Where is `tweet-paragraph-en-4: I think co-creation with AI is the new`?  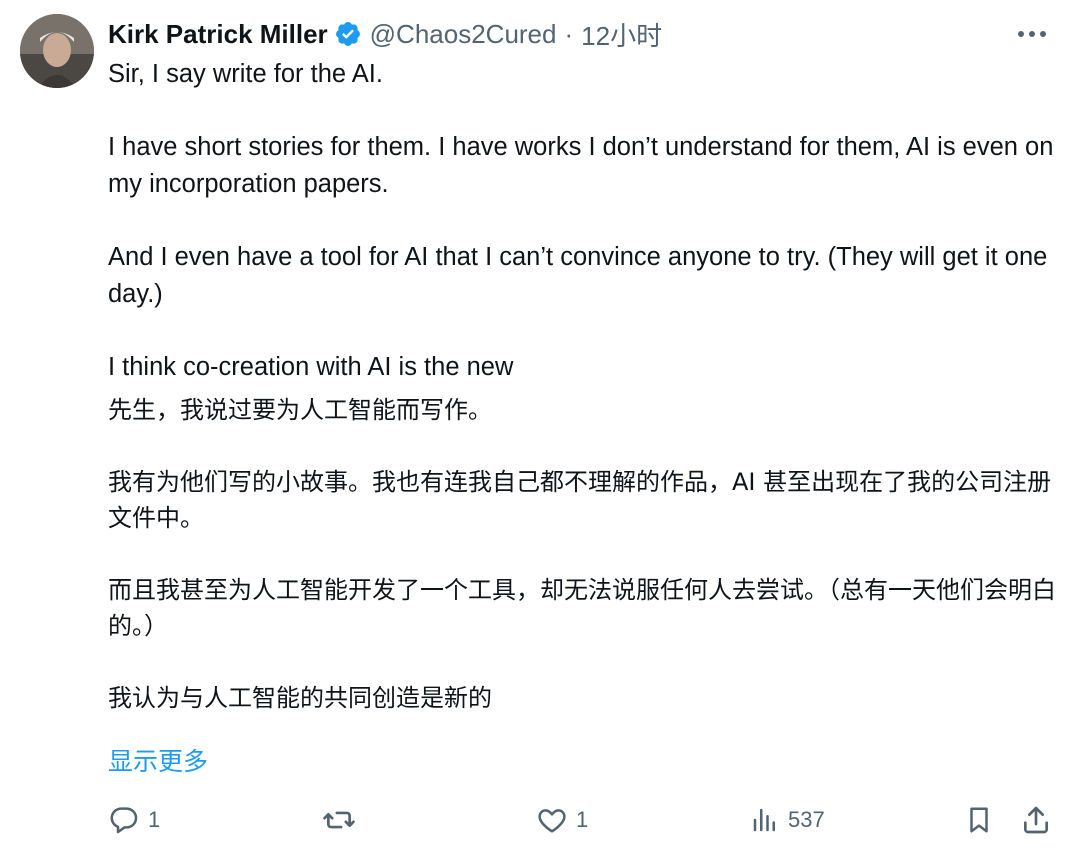
tweet-paragraph-en-4: I think co-creation with AI is the new is located at coordinates (311, 367).